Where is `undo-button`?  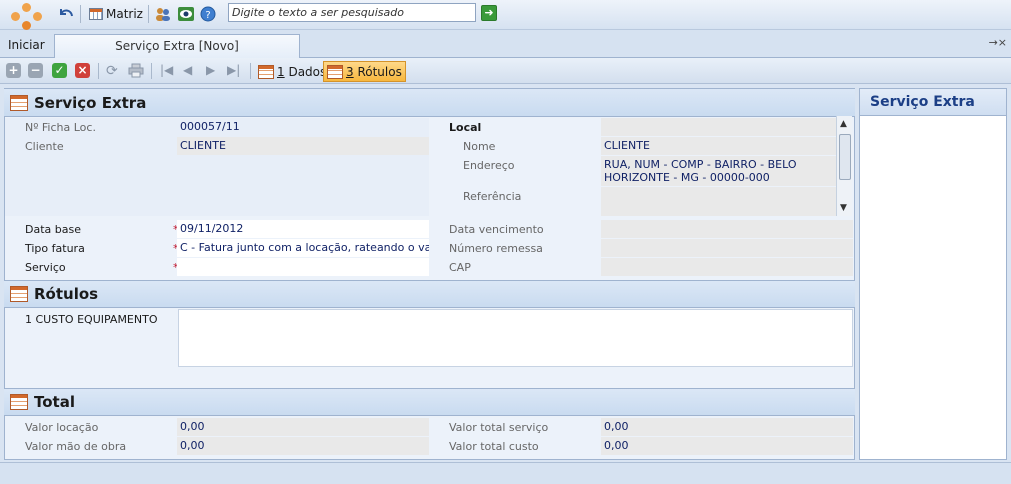
undo-button is located at coordinates (66, 14).